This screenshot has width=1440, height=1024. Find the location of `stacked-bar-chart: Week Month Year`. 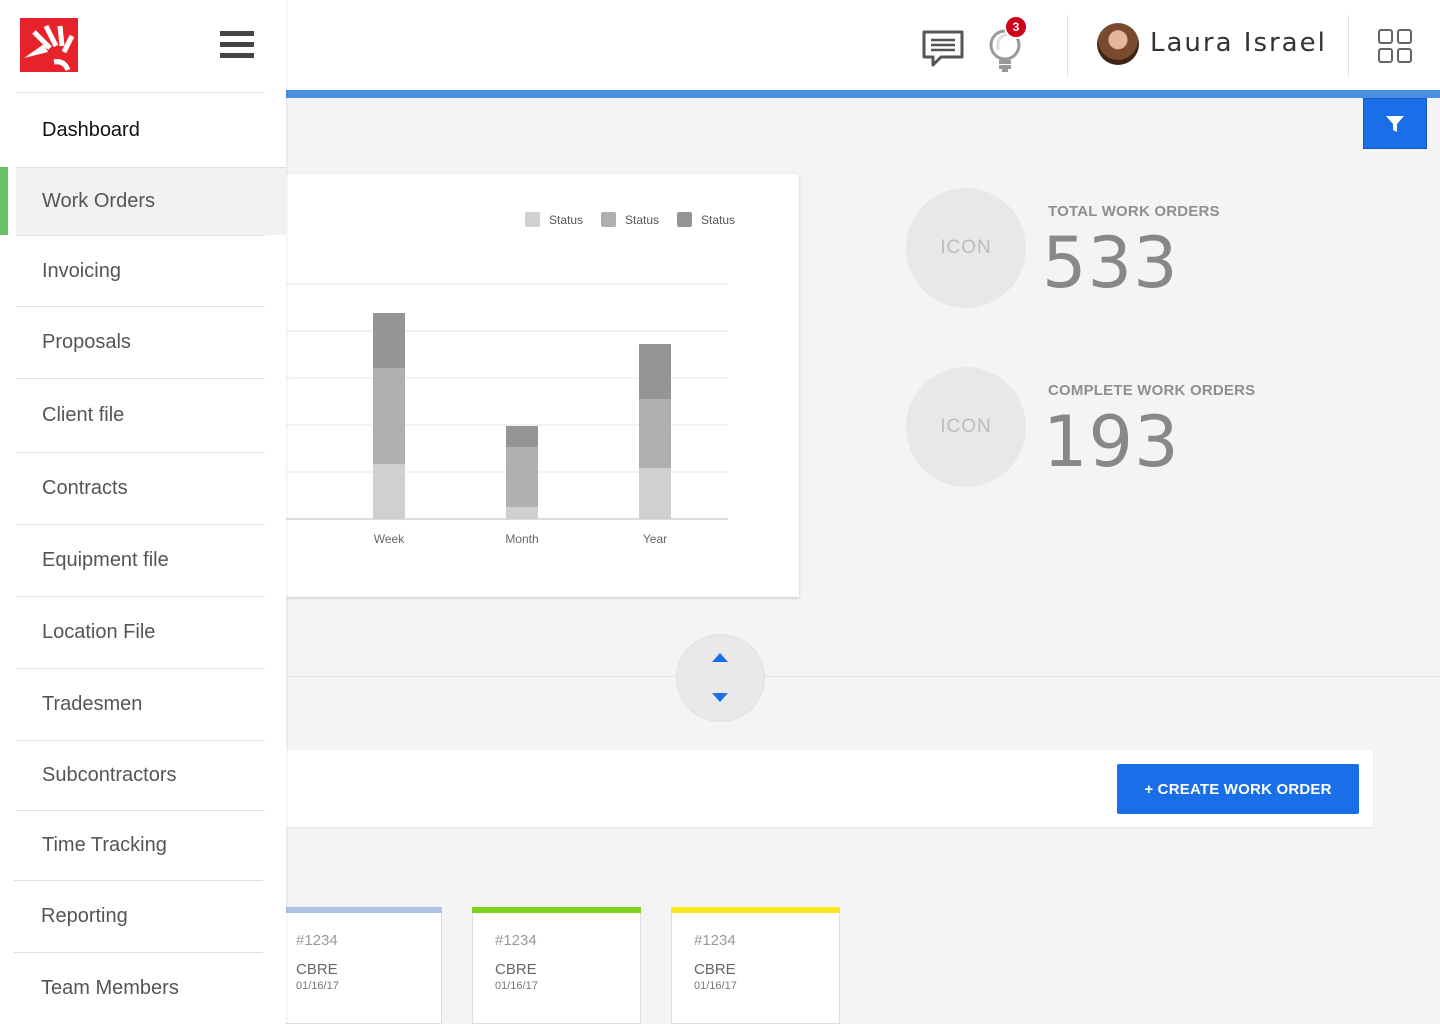

stacked-bar-chart: Week Month Year is located at coordinates (507, 414).